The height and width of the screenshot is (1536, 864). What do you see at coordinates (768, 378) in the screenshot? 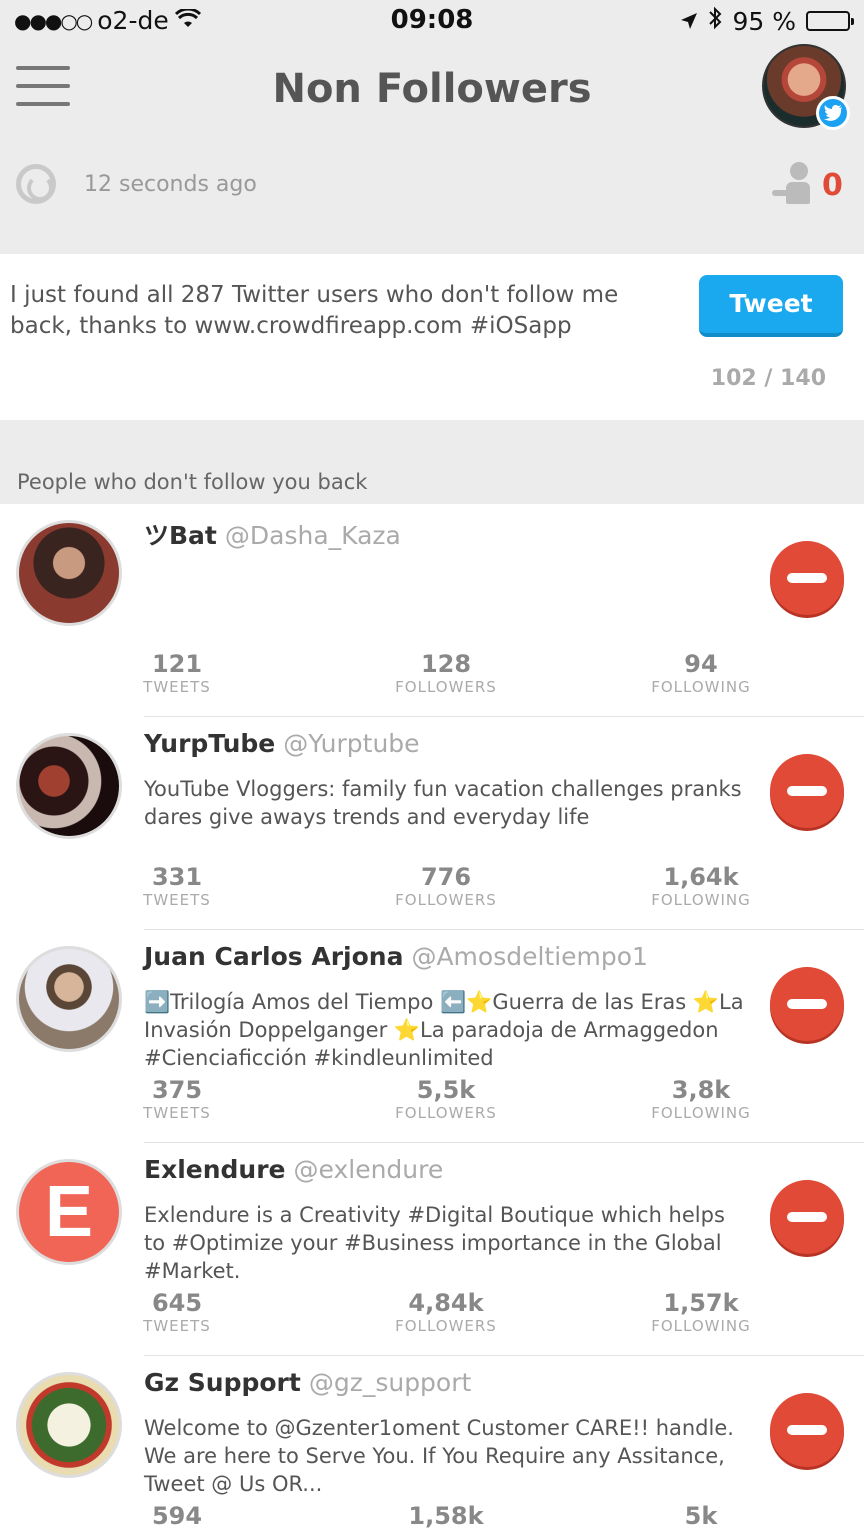
I see `character-counter: 102 / 140` at bounding box center [768, 378].